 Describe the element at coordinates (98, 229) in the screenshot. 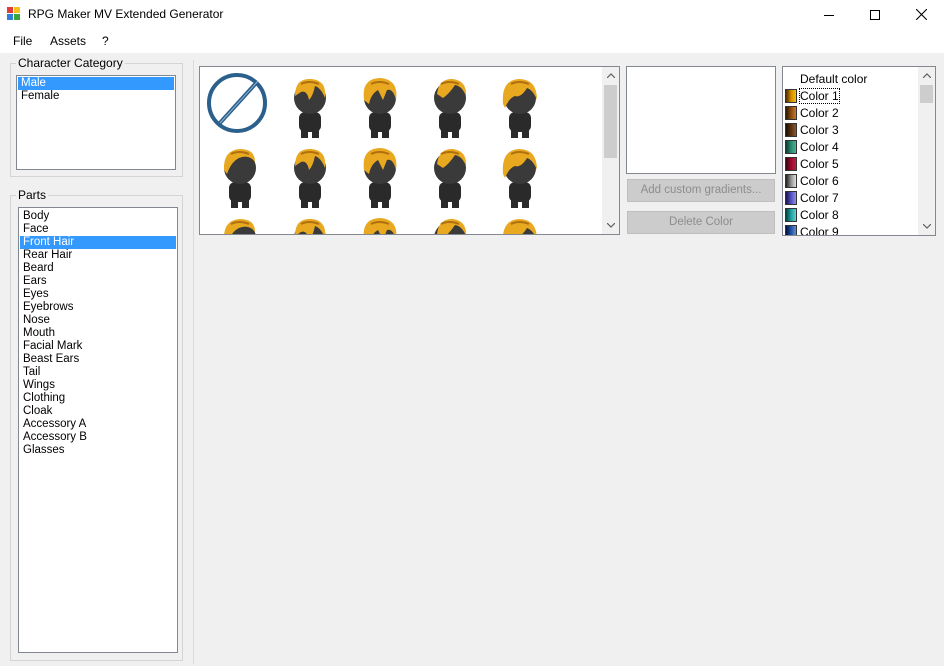

I see `parts-item-face: Face` at that location.